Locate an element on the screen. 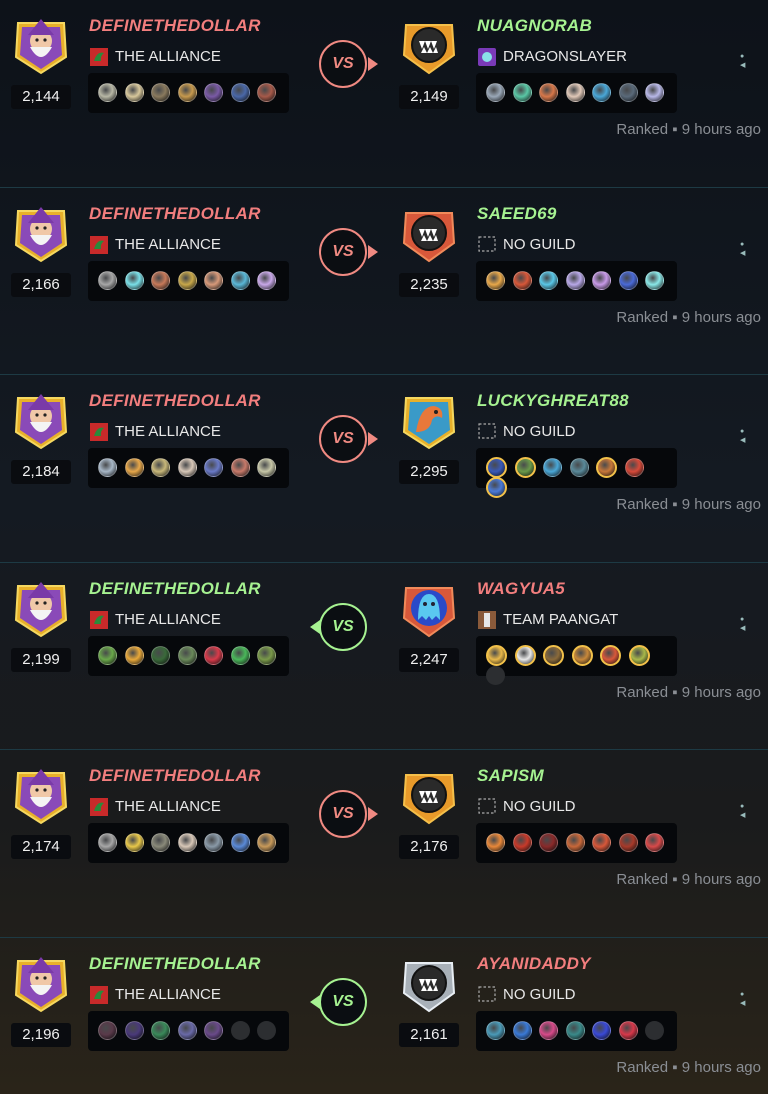 This screenshot has width=768, height=1094. right-player-name: LUCKYGHREAT88 is located at coordinates (553, 401).